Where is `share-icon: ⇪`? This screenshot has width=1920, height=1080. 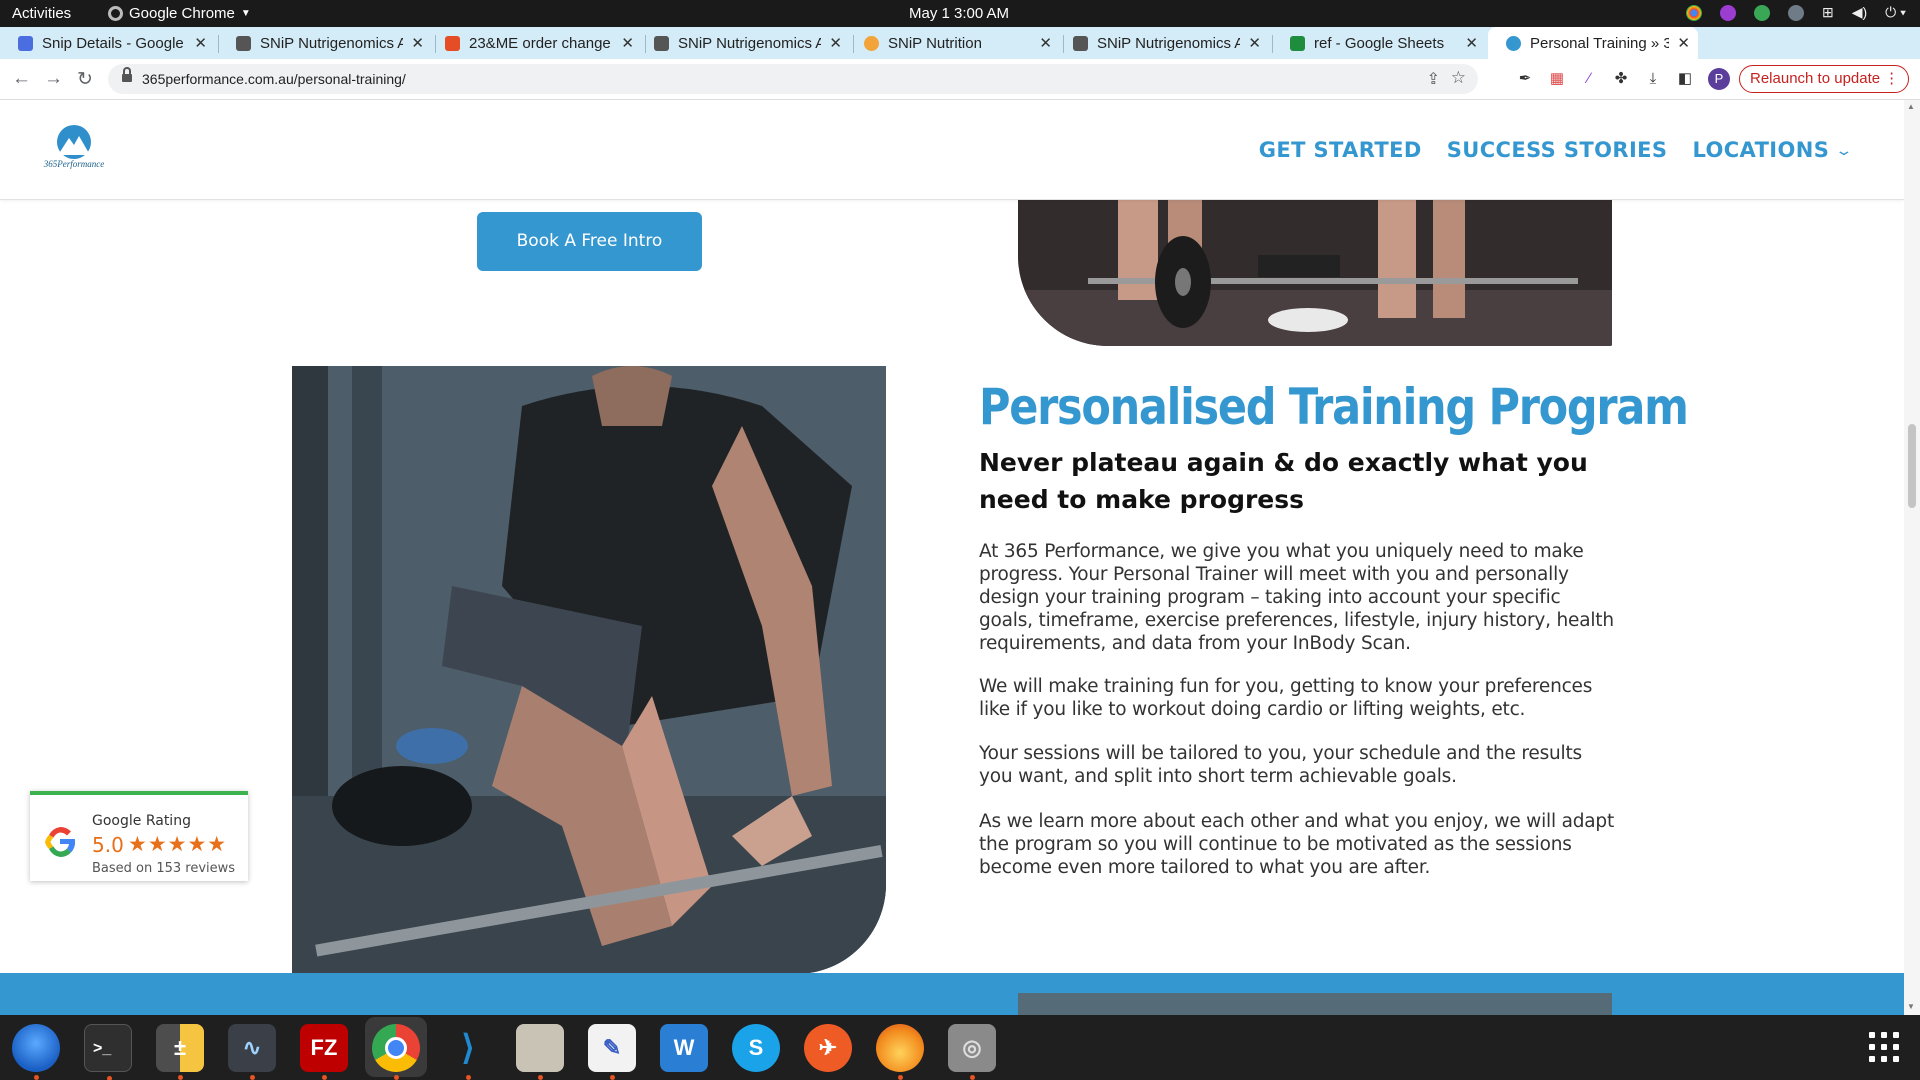
share-icon: ⇪ is located at coordinates (1433, 79).